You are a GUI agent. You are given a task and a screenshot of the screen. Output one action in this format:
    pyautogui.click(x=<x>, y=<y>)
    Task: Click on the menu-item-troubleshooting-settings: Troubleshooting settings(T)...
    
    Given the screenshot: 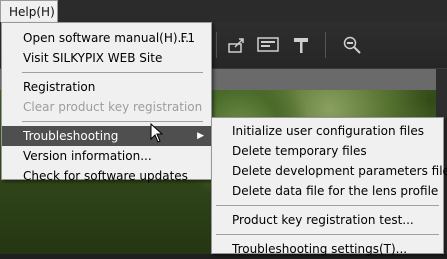 What is the action you would take?
    pyautogui.click(x=327, y=249)
    